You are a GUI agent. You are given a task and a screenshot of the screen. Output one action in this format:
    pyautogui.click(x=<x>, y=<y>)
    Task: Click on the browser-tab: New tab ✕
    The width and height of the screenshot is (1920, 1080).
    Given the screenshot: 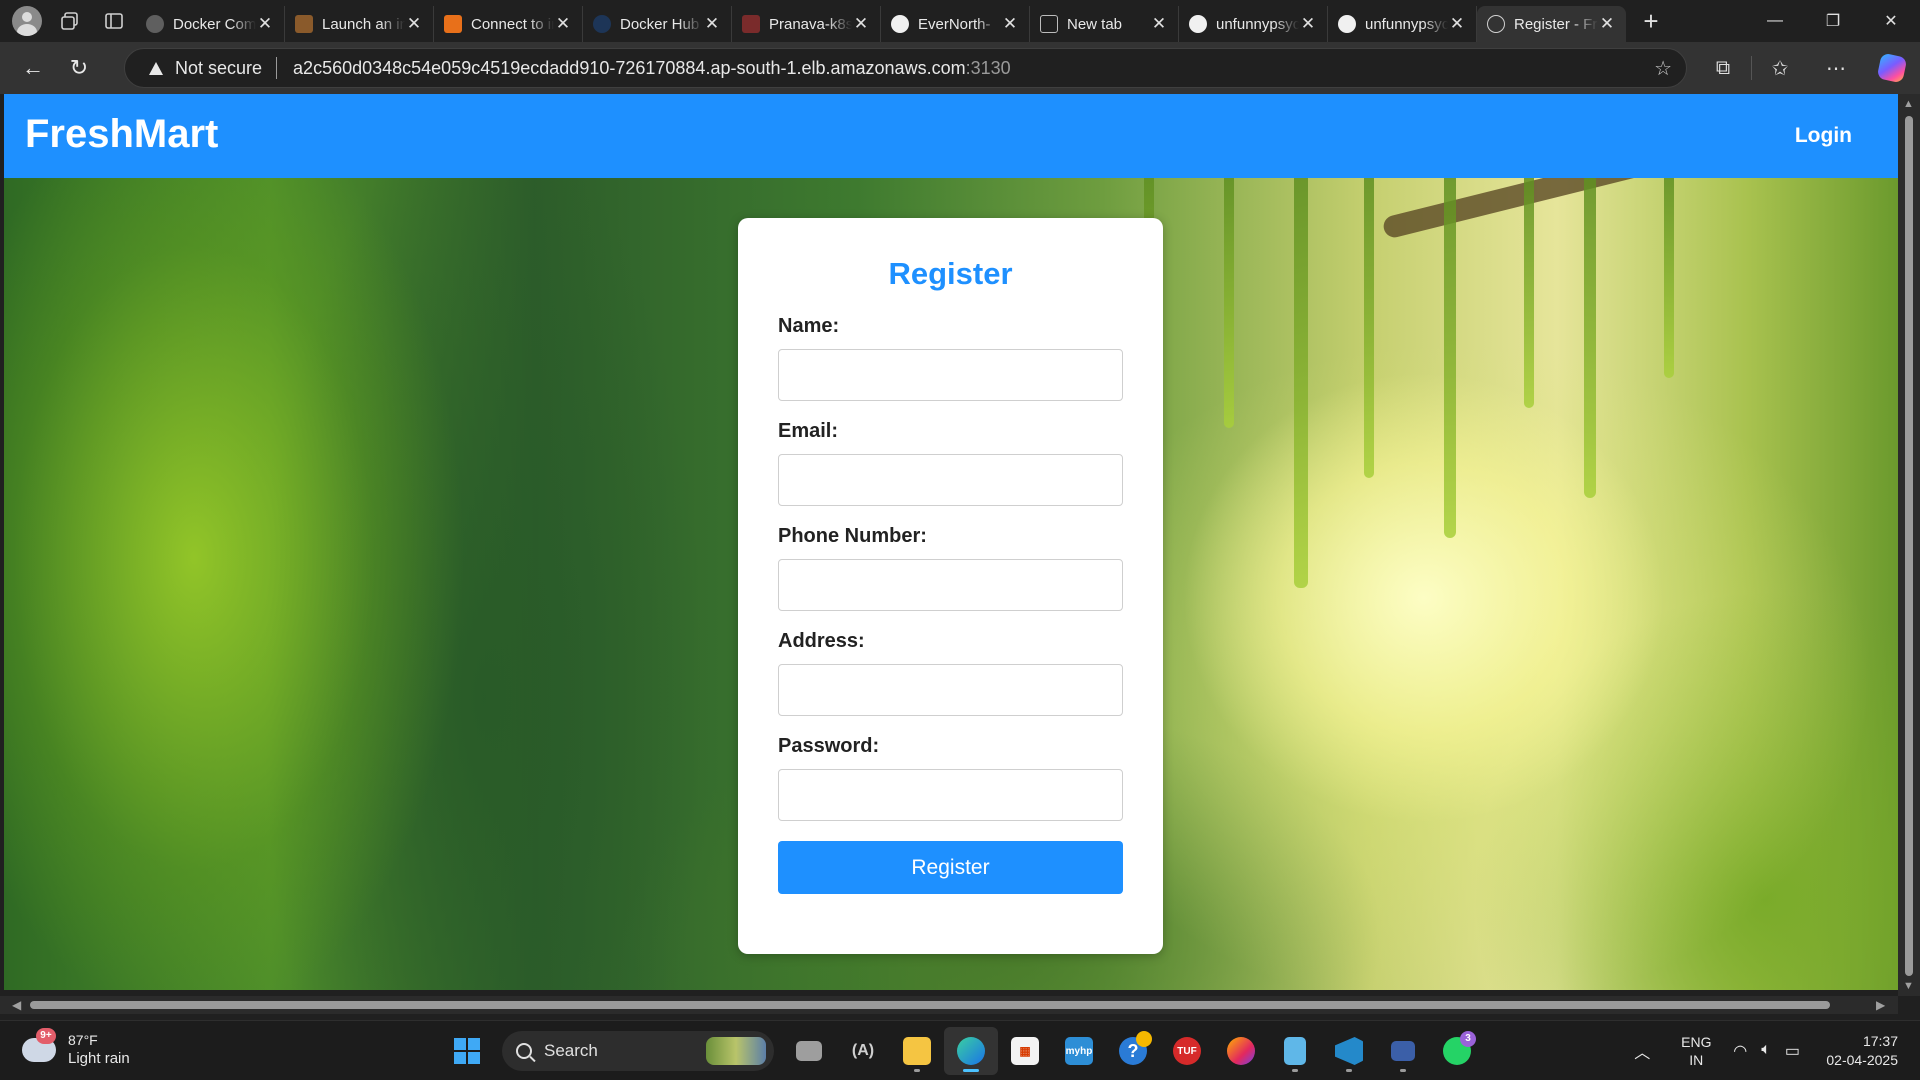 What is the action you would take?
    pyautogui.click(x=1104, y=24)
    